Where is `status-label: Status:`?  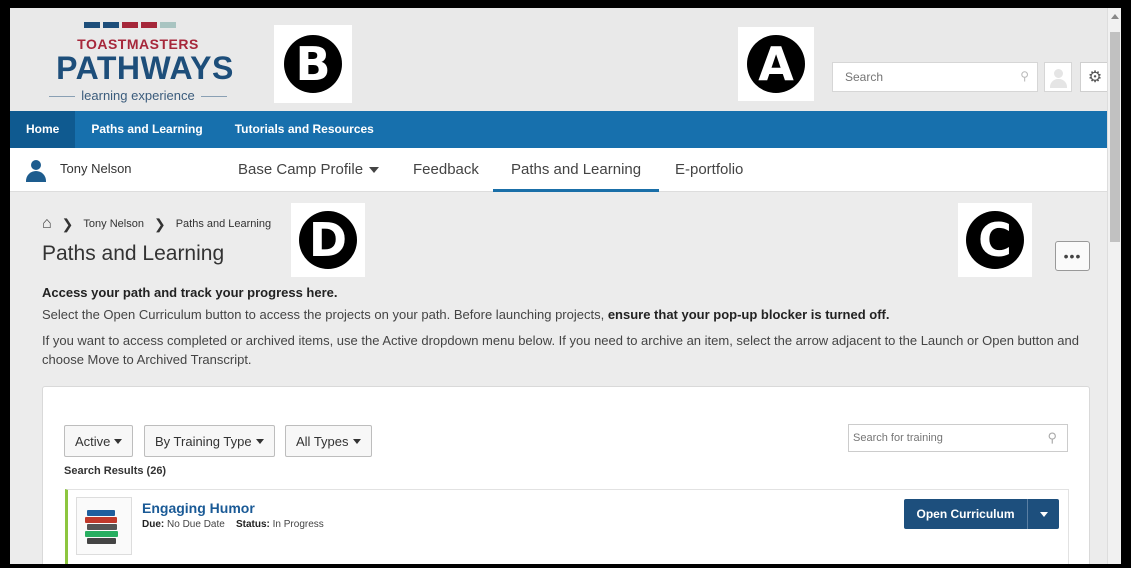 status-label: Status: is located at coordinates (252, 524).